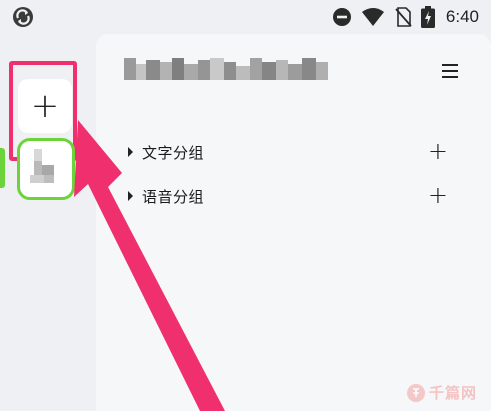  Describe the element at coordinates (173, 196) in the screenshot. I see `group-label: 语音分组` at that location.